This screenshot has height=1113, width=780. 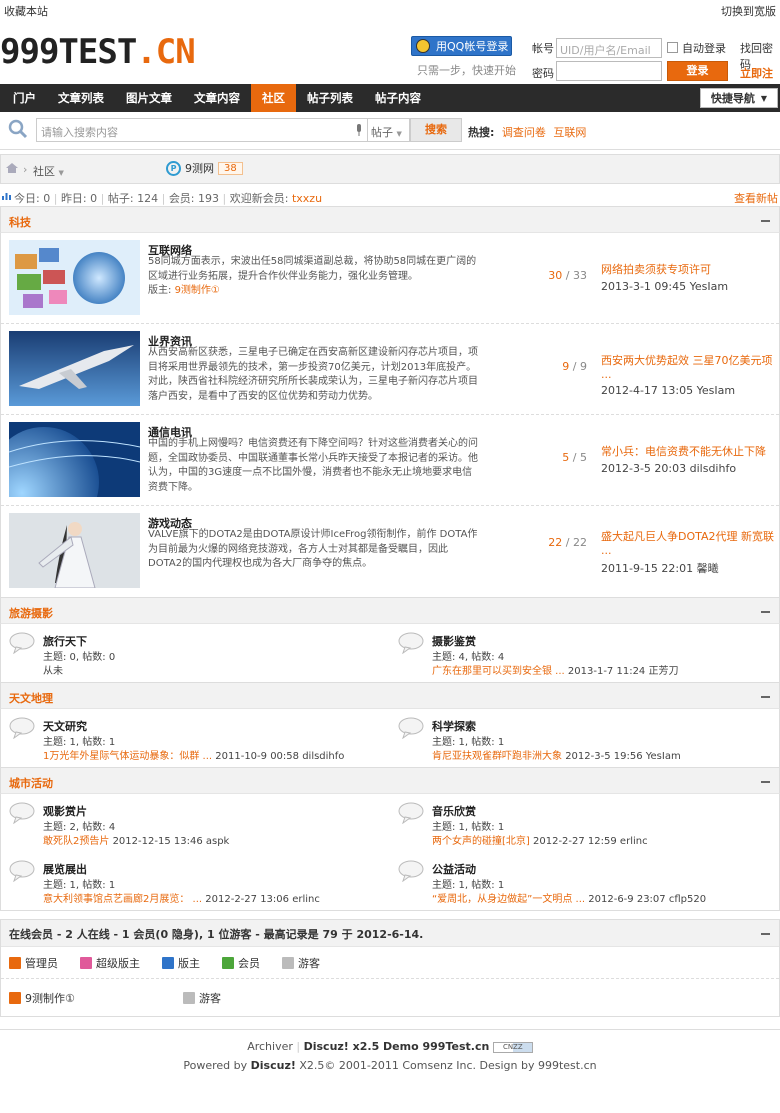 I want to click on forum-title: 摄影鉴赏, so click(x=454, y=641).